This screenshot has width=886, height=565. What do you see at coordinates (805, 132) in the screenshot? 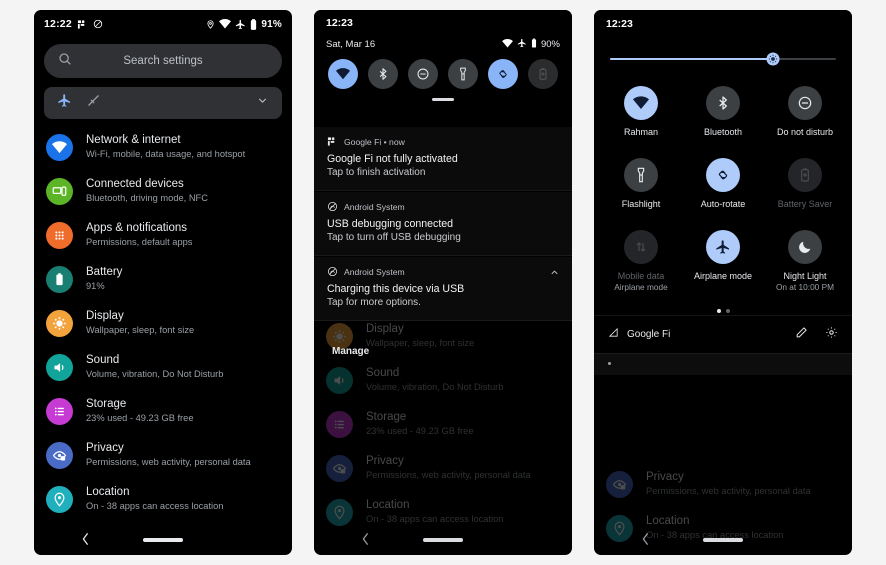
I see `qs-tile-label: Do not disturb` at bounding box center [805, 132].